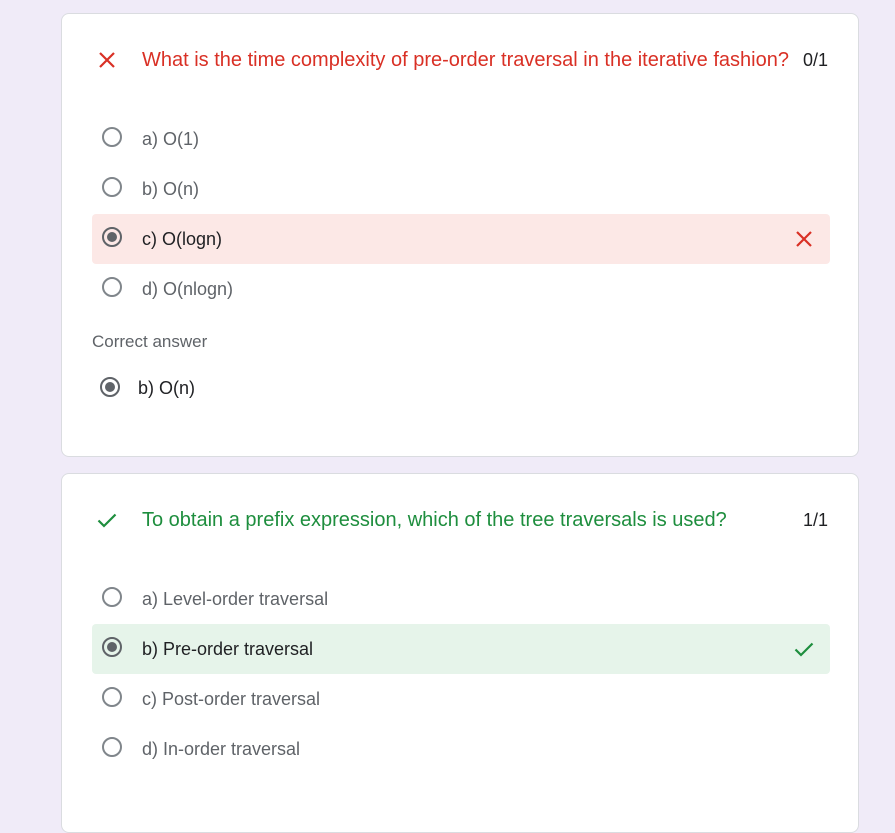 This screenshot has width=895, height=833. Describe the element at coordinates (235, 599) in the screenshot. I see `option-label: a) Level-order traversal` at that location.